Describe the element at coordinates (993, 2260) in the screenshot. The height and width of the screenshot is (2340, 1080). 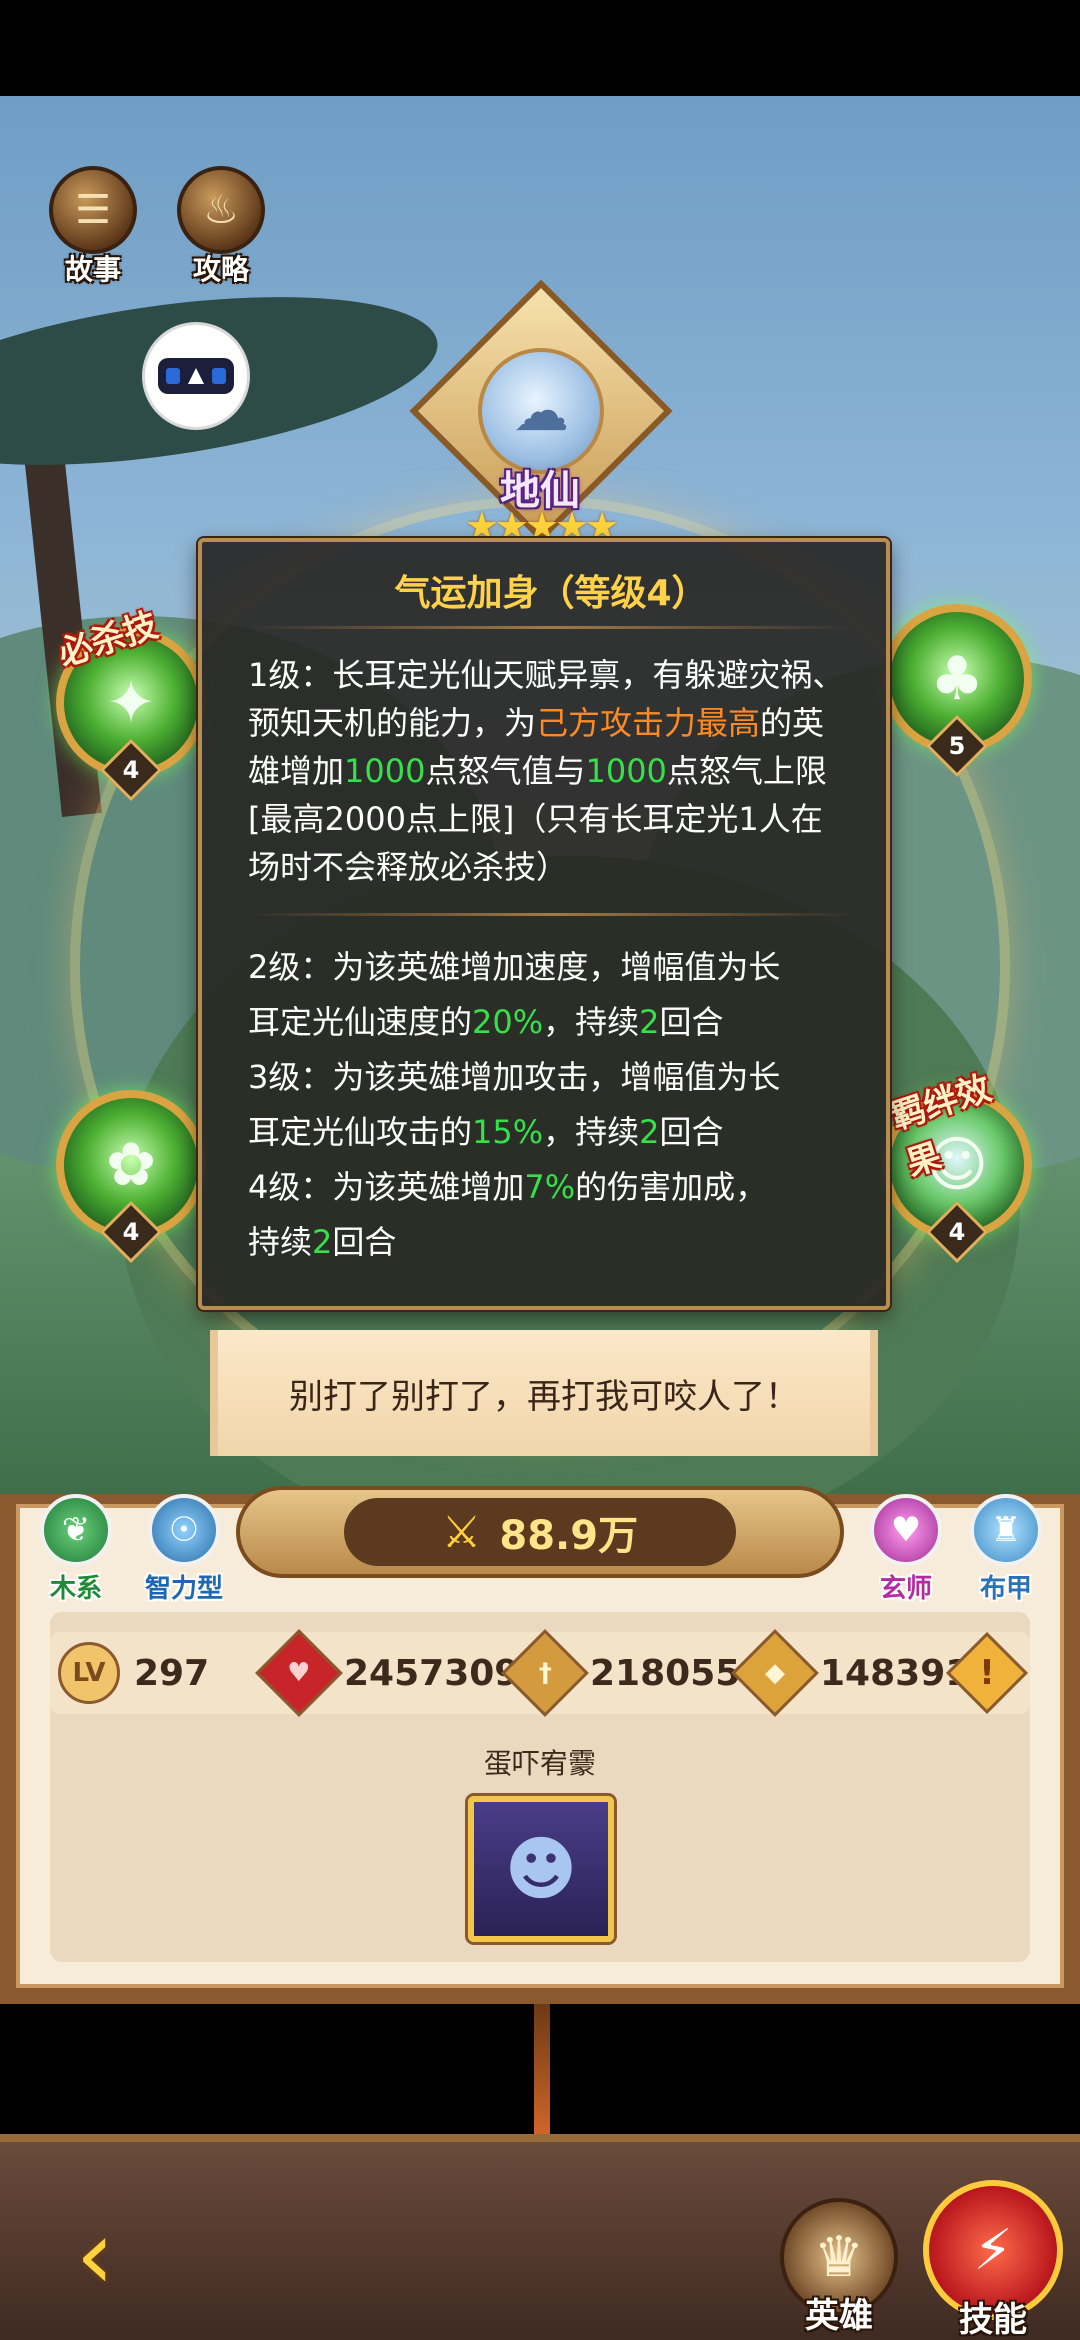
I see `nav-skill-button: ⚡ 技能` at that location.